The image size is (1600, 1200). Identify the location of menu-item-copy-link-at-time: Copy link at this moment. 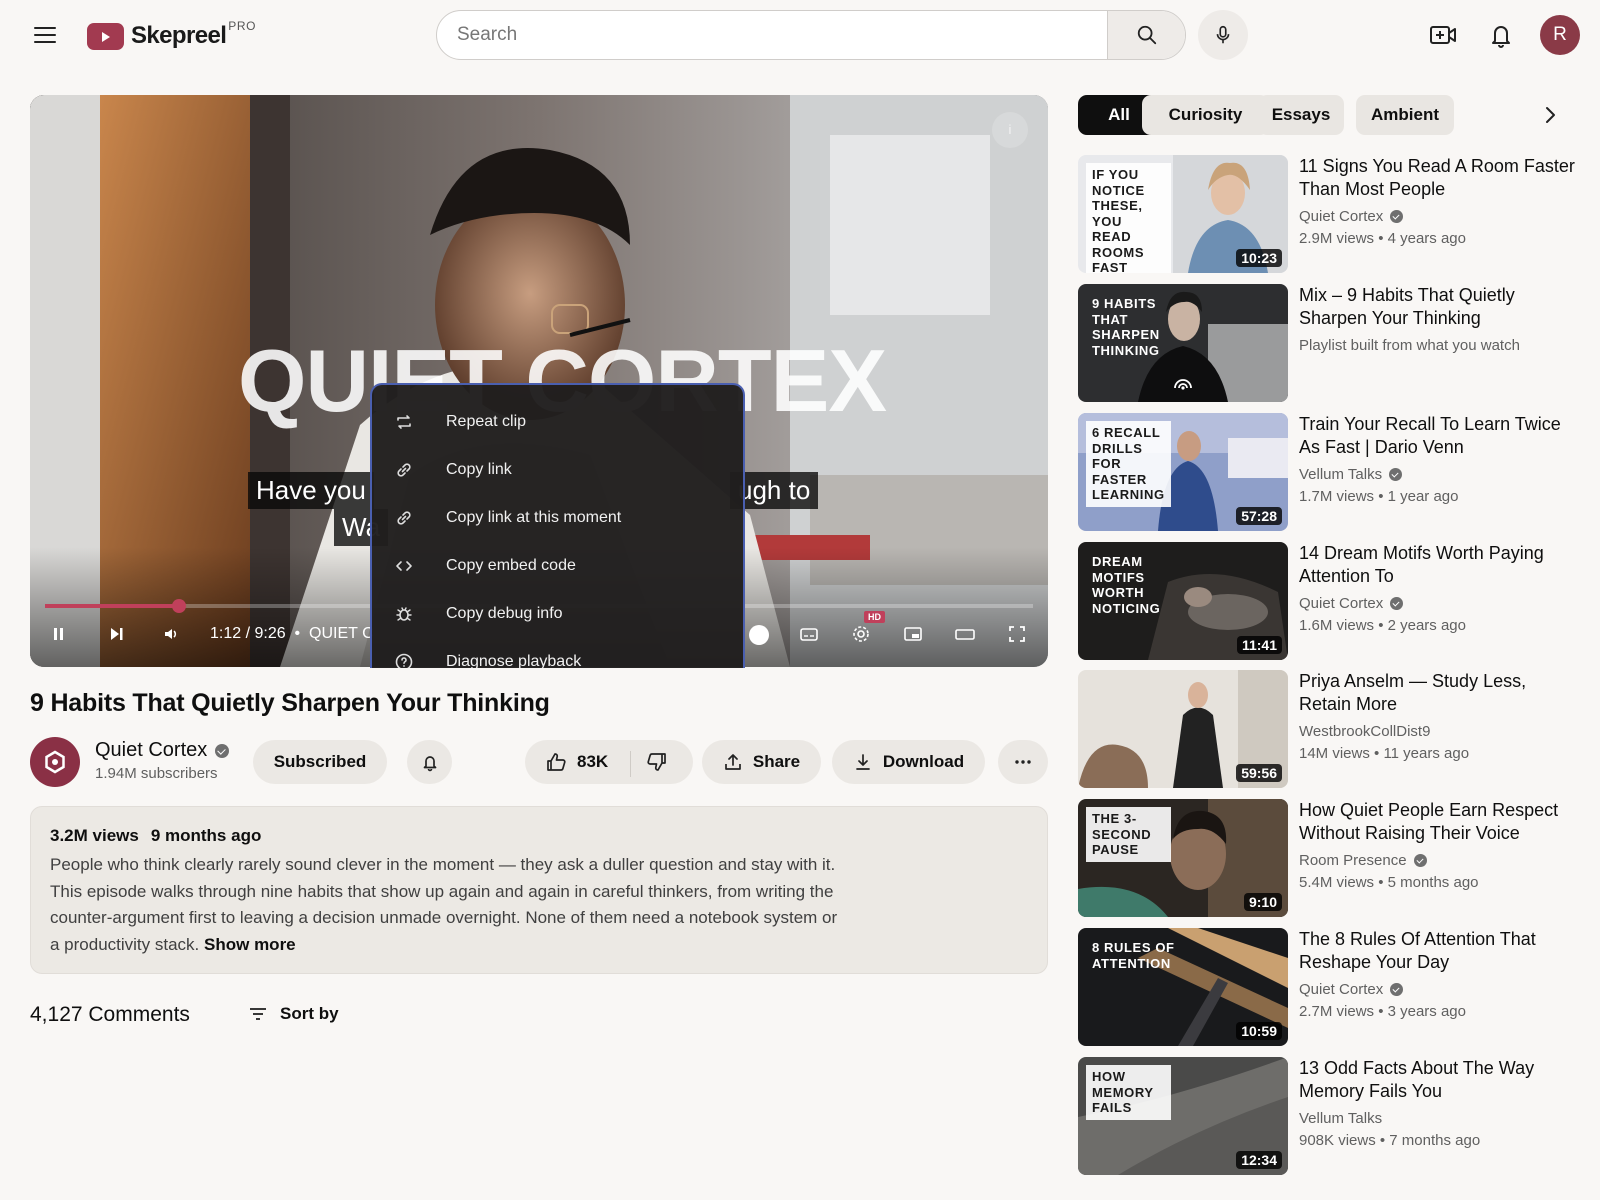
(557, 518).